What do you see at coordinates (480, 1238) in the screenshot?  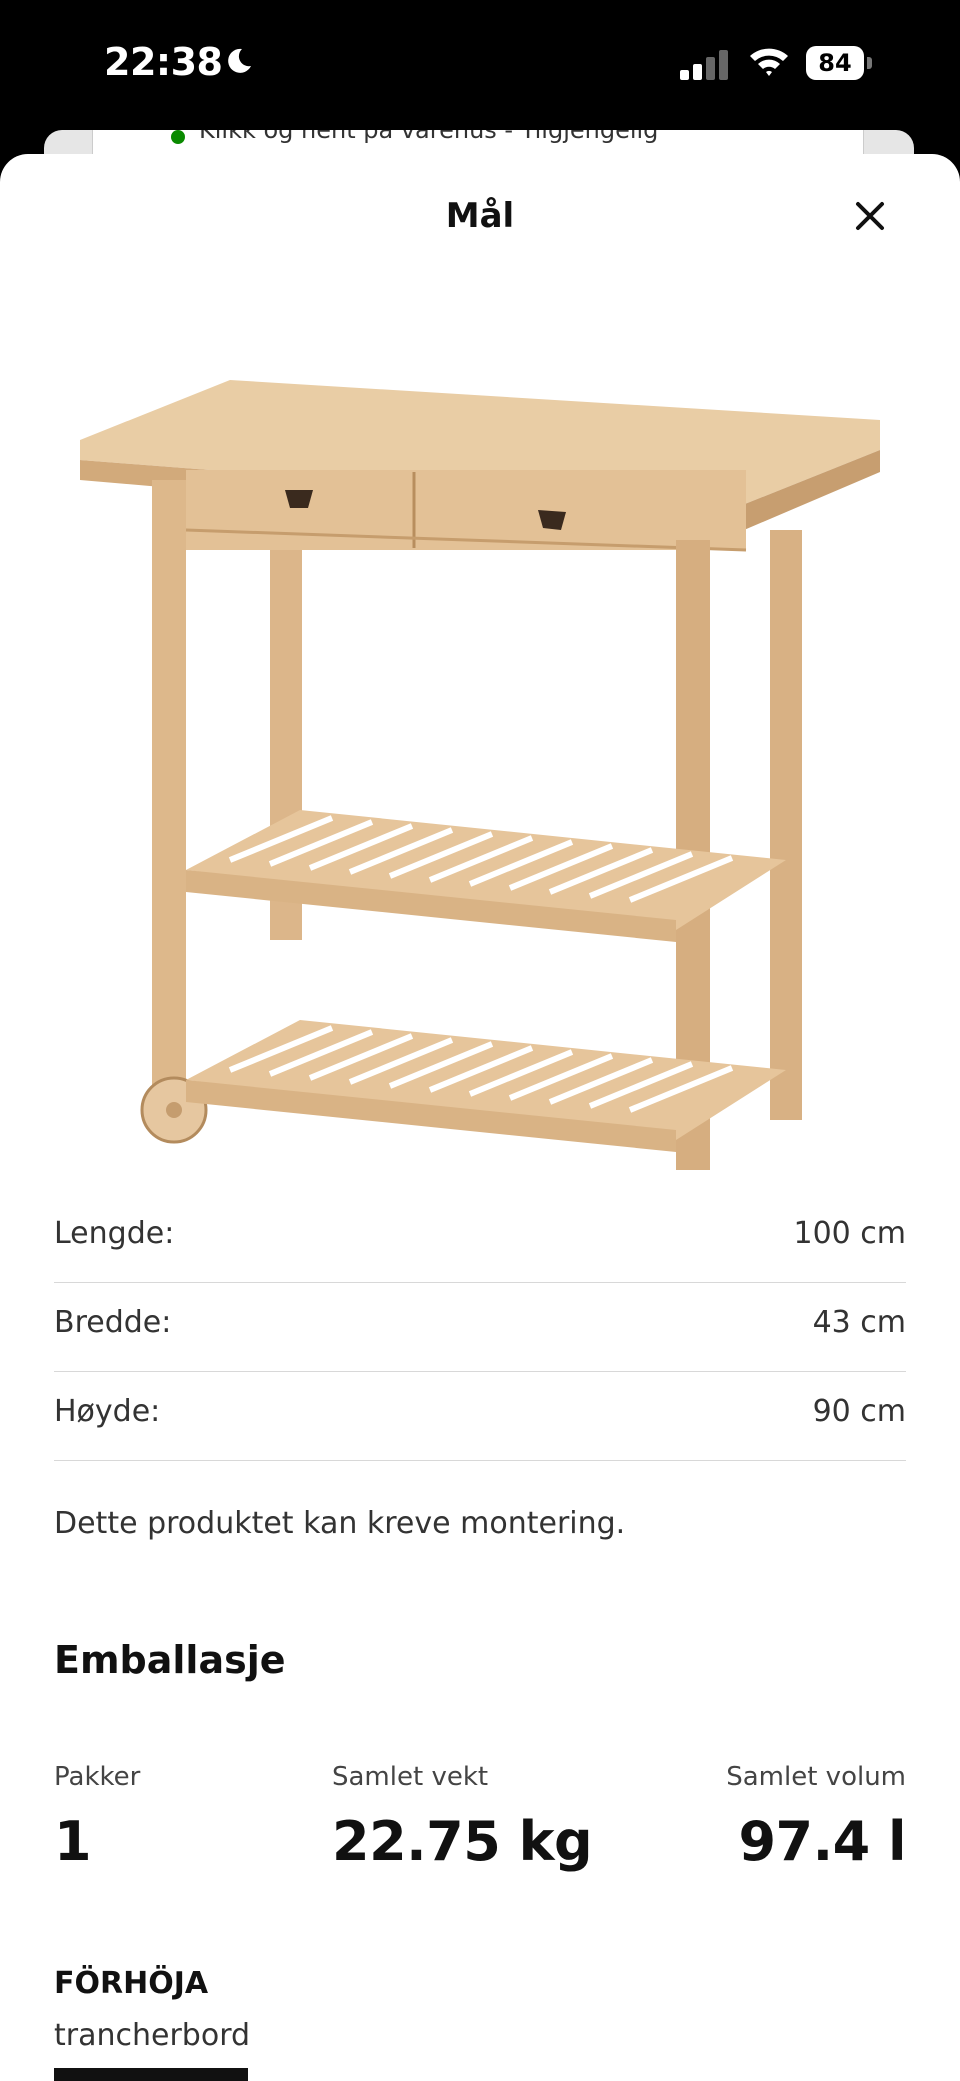 I see `dimension-row-length: Lengde: 100 cm` at bounding box center [480, 1238].